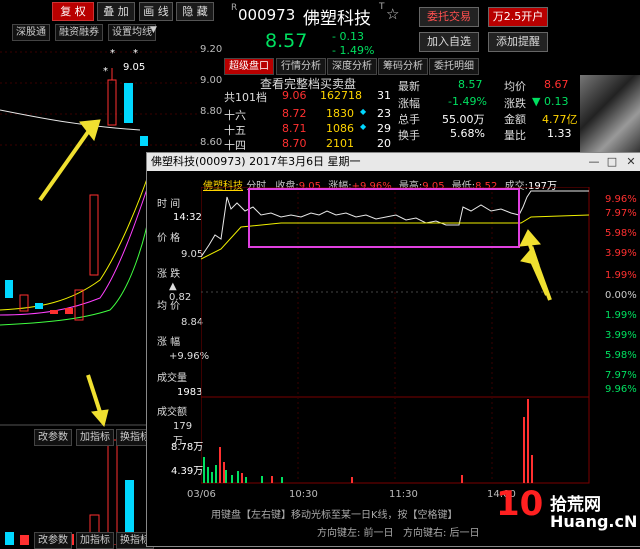  What do you see at coordinates (621, 295) in the screenshot?
I see `axis-label: 0.00%` at bounding box center [621, 295].